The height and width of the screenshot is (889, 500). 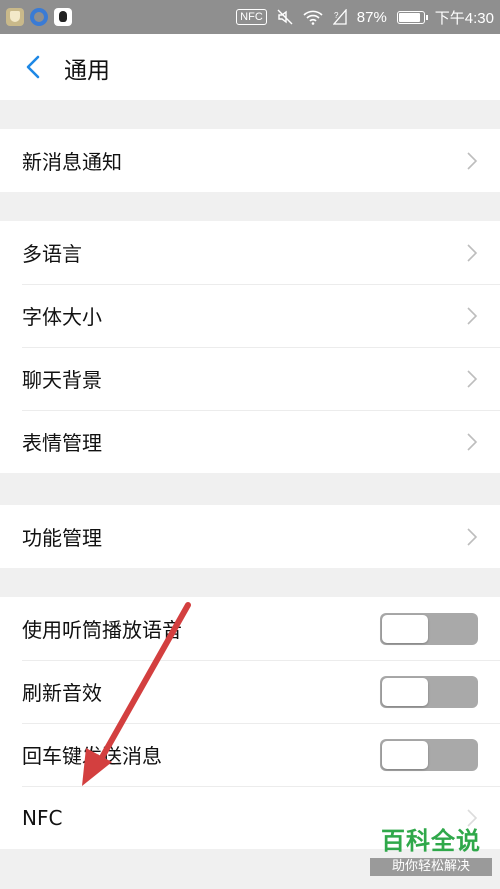 I want to click on list-item-font-size: 字体大小, so click(x=250, y=315).